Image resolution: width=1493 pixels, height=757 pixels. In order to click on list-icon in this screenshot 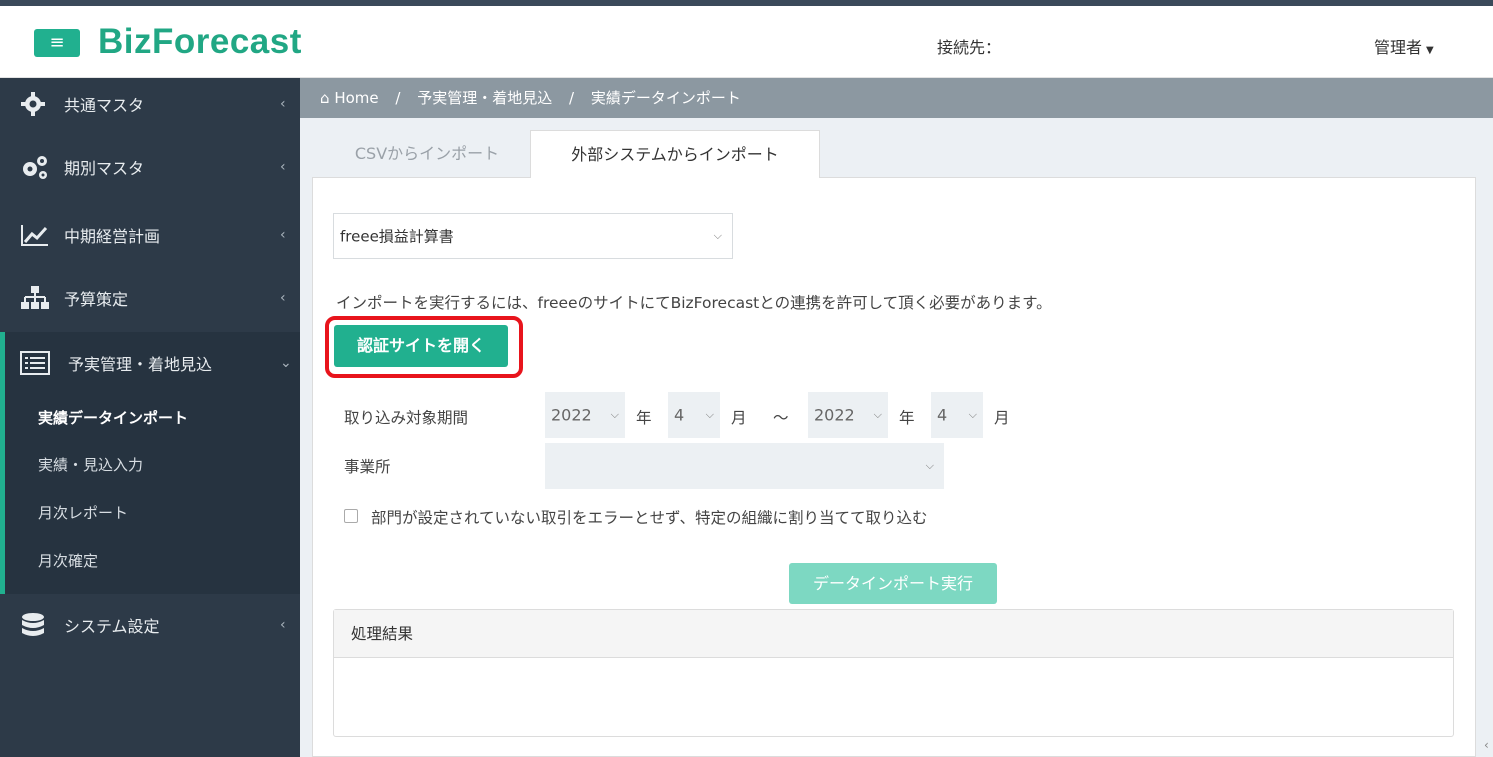, I will do `click(35, 363)`.